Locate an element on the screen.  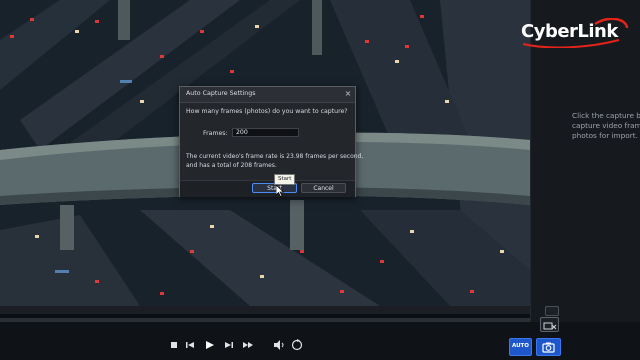
help-line: capture video frames a is located at coordinates (606, 125).